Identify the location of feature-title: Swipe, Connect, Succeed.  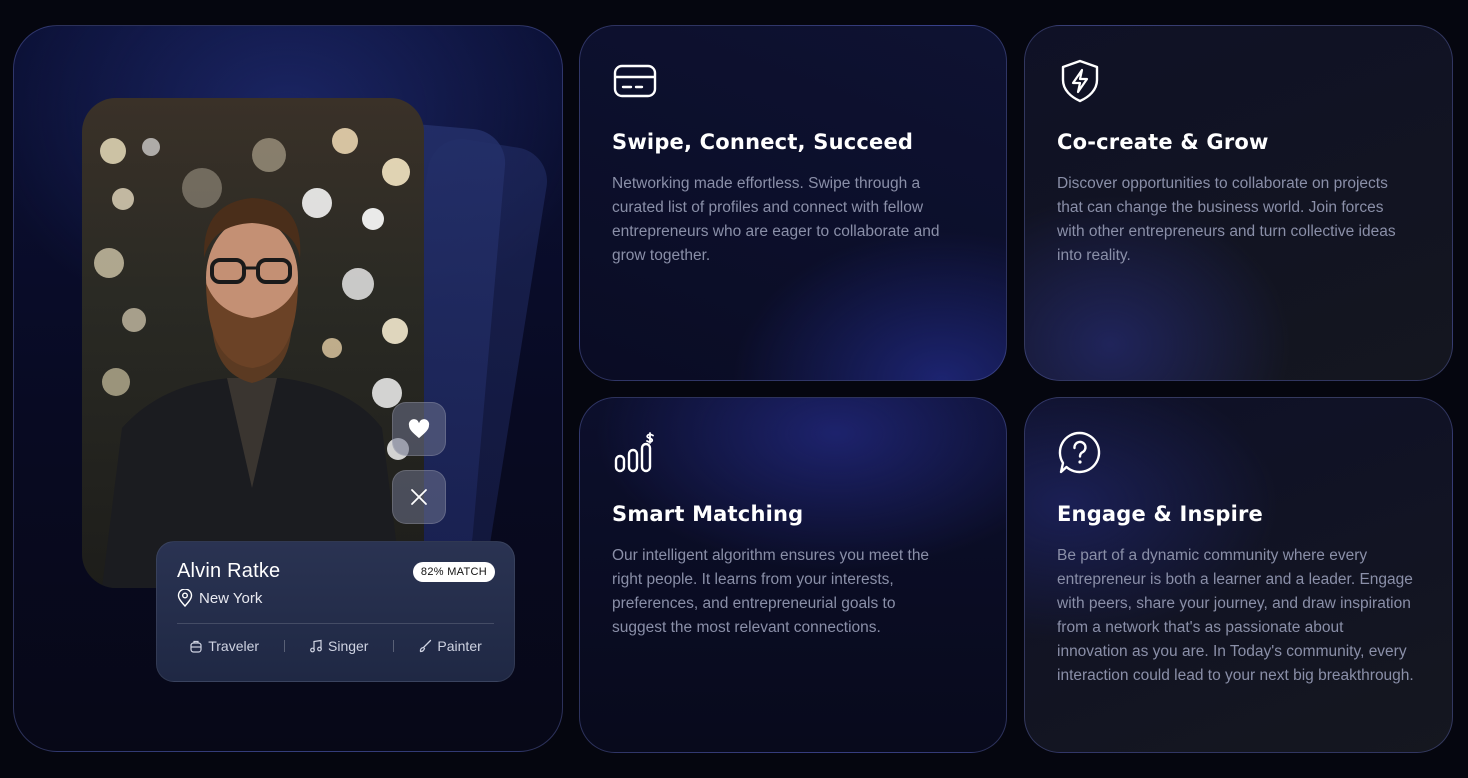
(763, 142).